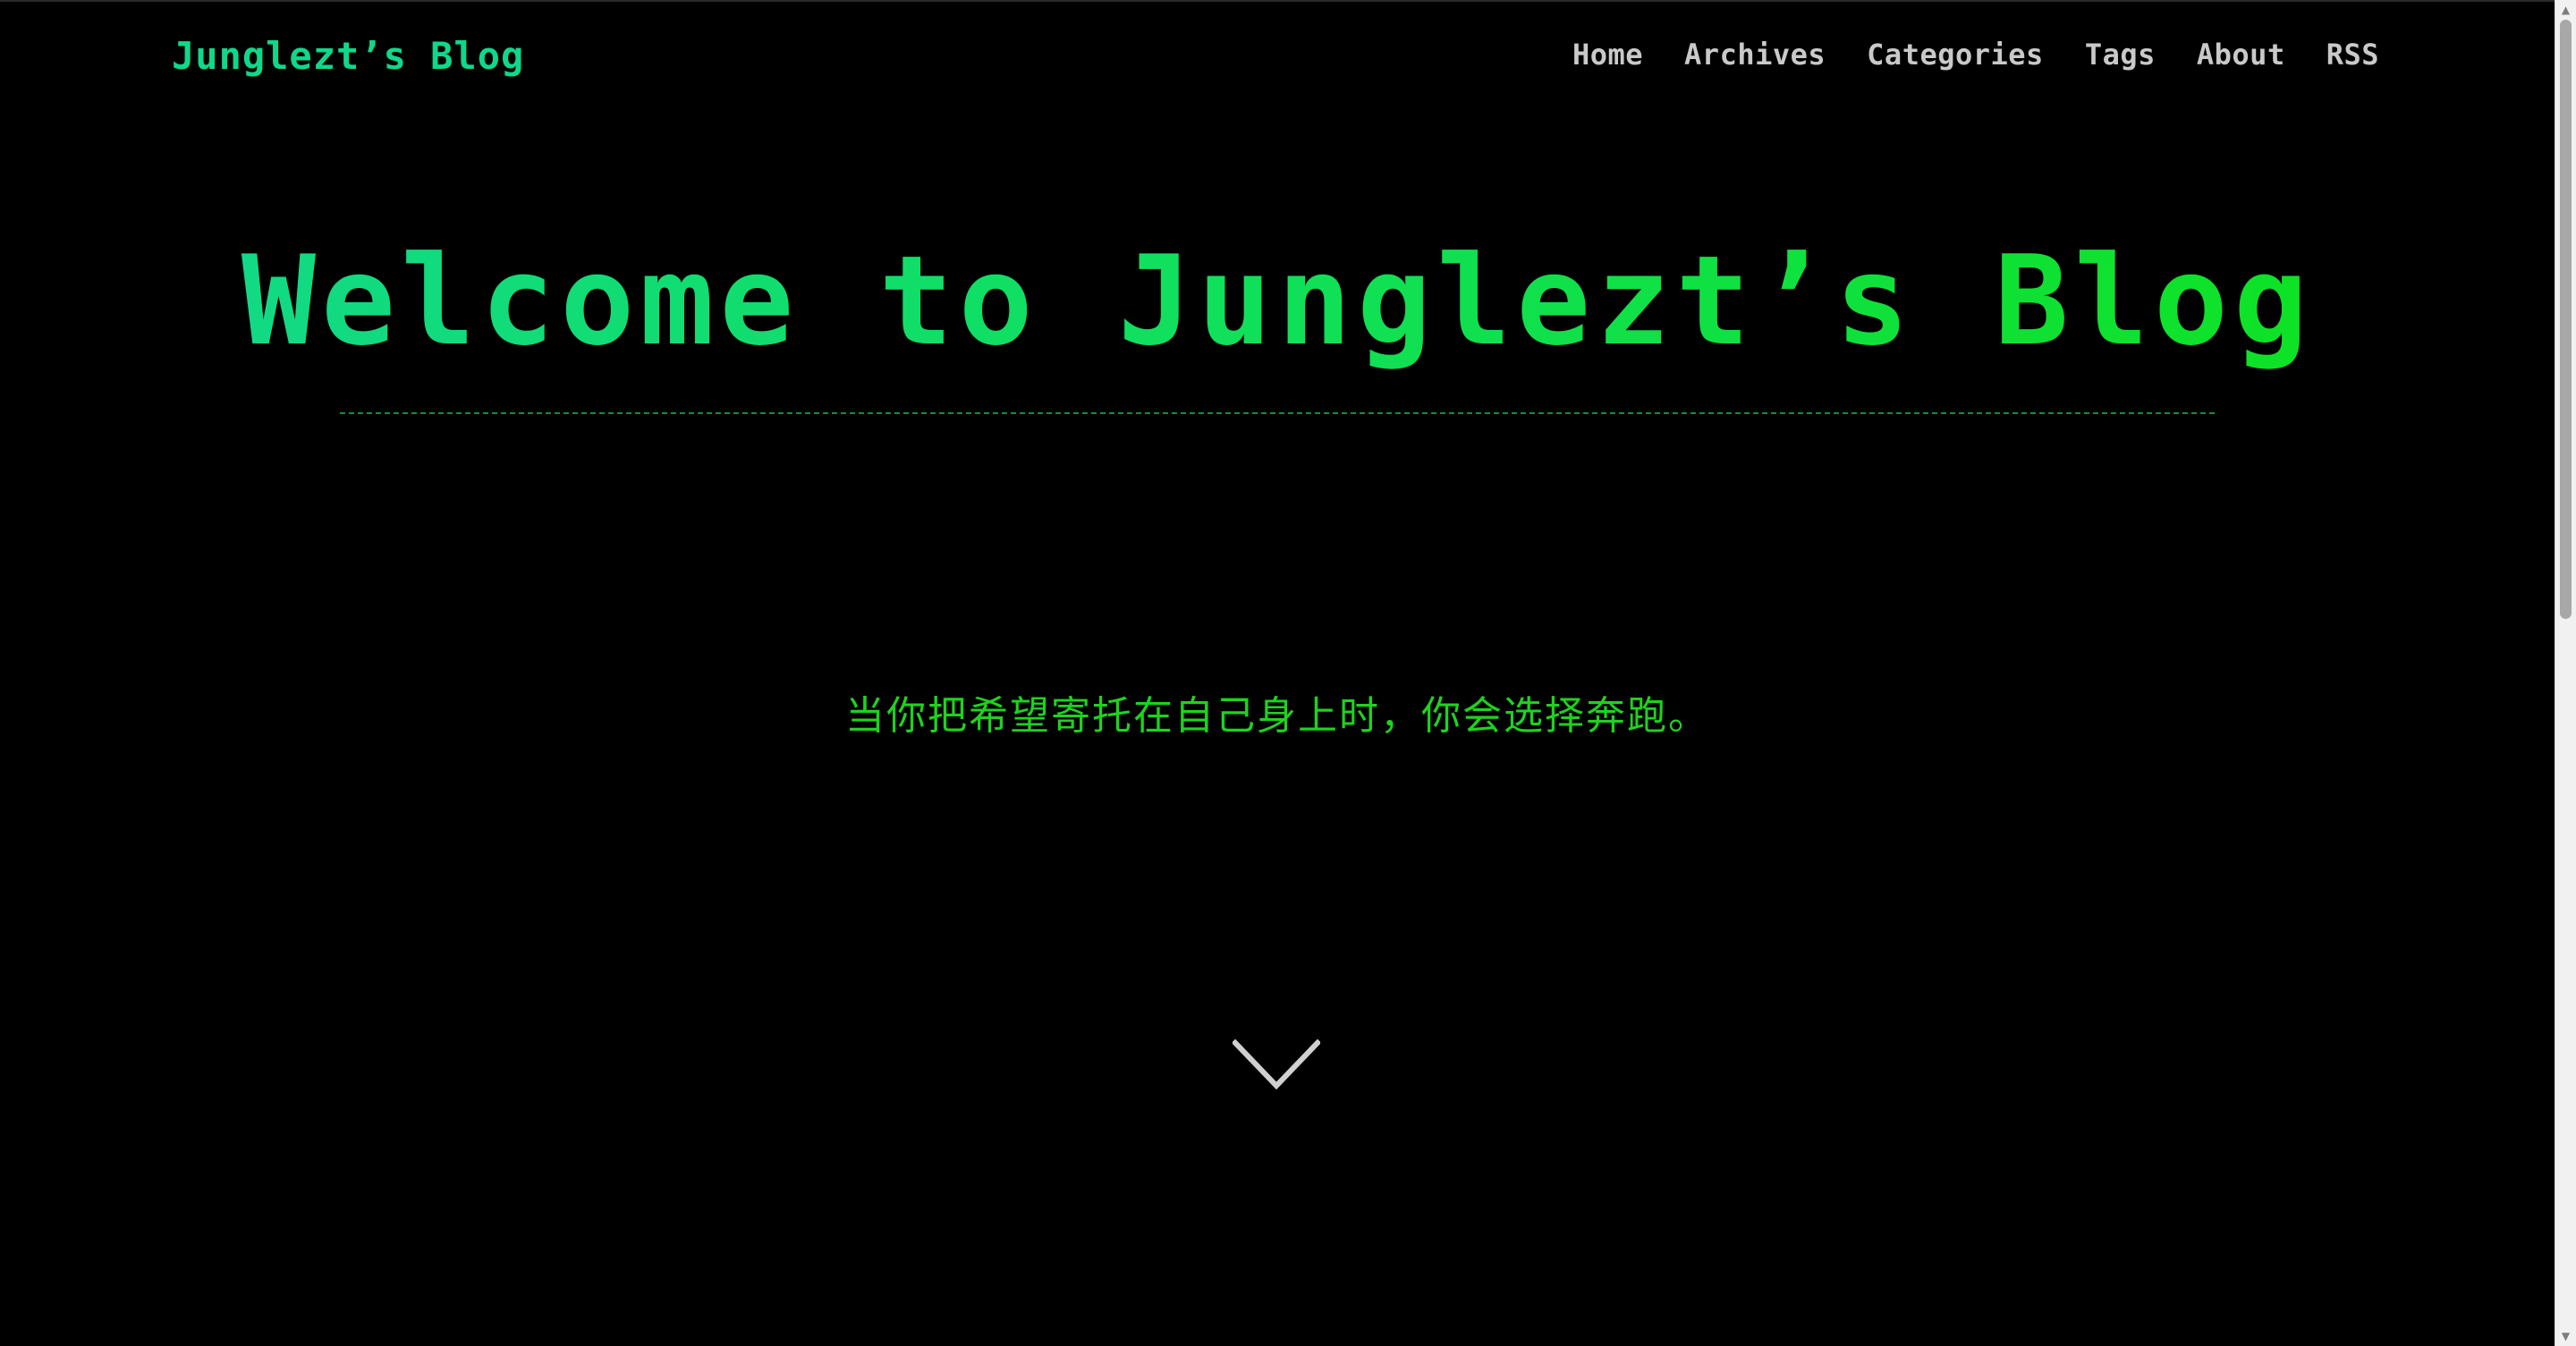 The height and width of the screenshot is (1346, 2576). I want to click on scroll-down-arrow-icon: ▼, so click(2565, 1336).